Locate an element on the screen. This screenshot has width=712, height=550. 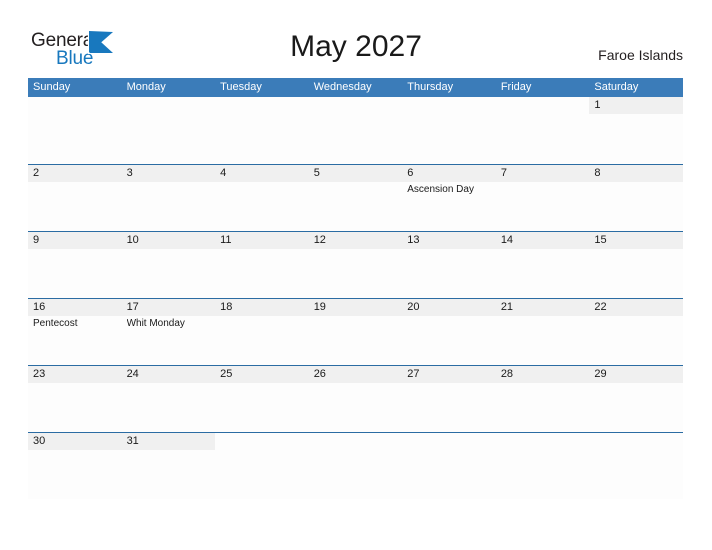
calendar-week-row: 1 is located at coordinates (355, 130).